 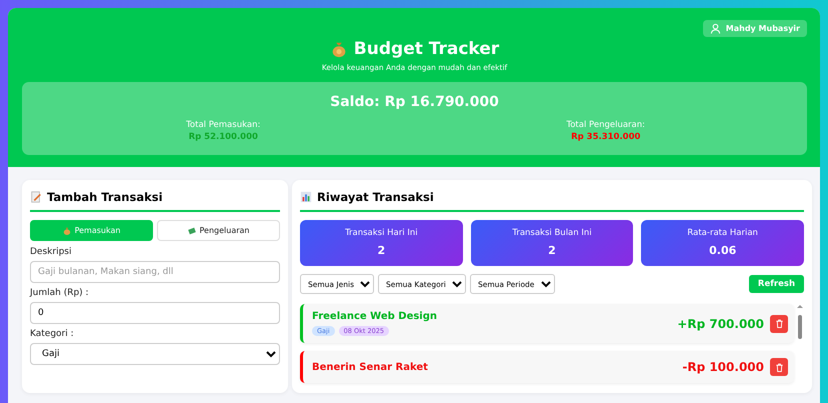 What do you see at coordinates (723, 367) in the screenshot?
I see `transaction-amount: -Rp 100.000` at bounding box center [723, 367].